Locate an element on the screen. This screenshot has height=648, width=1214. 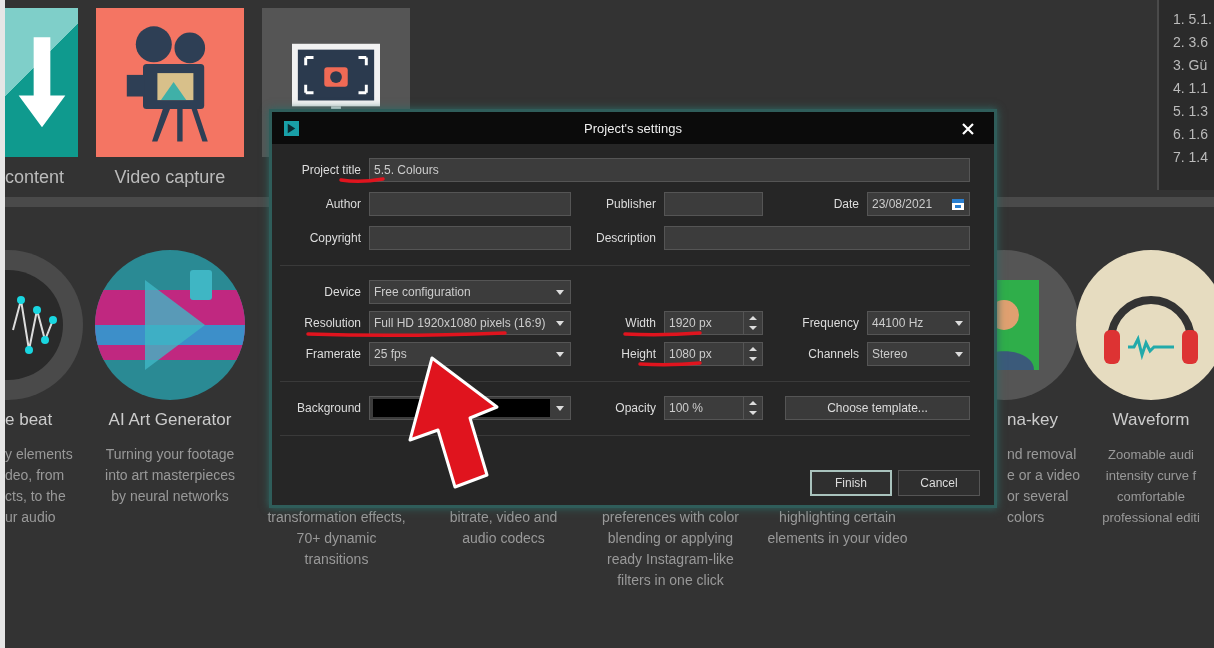
feature-description-line: or several is located at coordinates (1038, 496).